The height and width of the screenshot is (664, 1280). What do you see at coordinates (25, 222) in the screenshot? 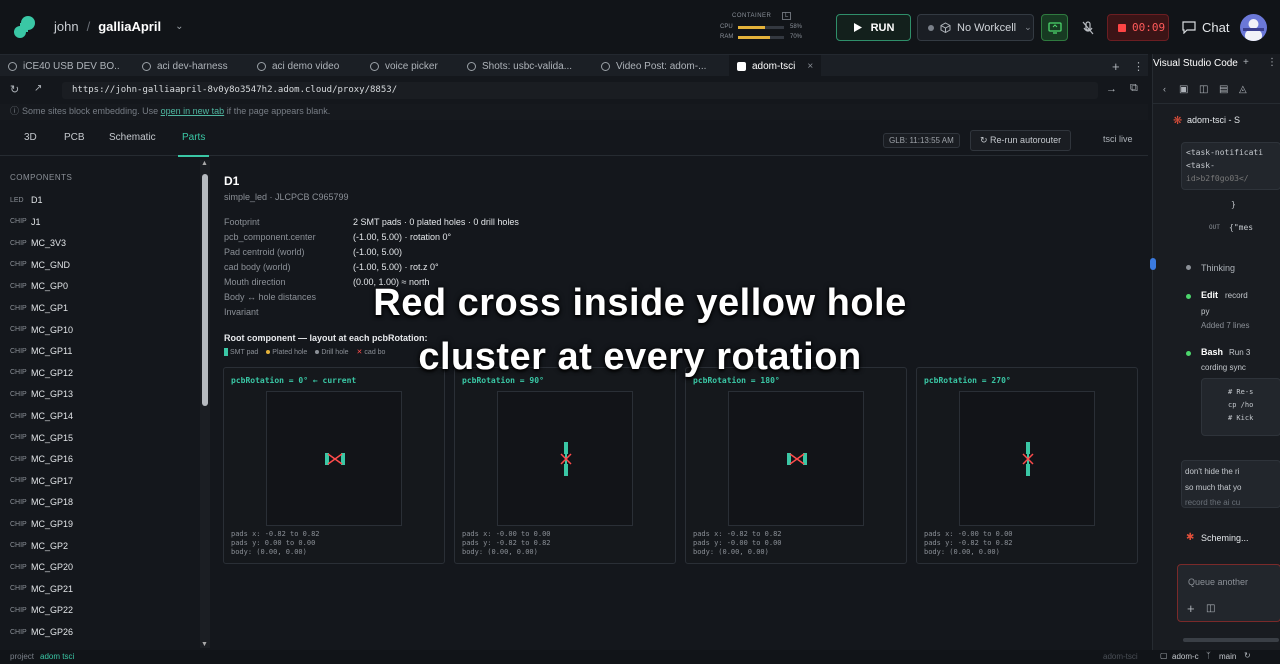
I see `component-item: CHIP J1` at bounding box center [25, 222].